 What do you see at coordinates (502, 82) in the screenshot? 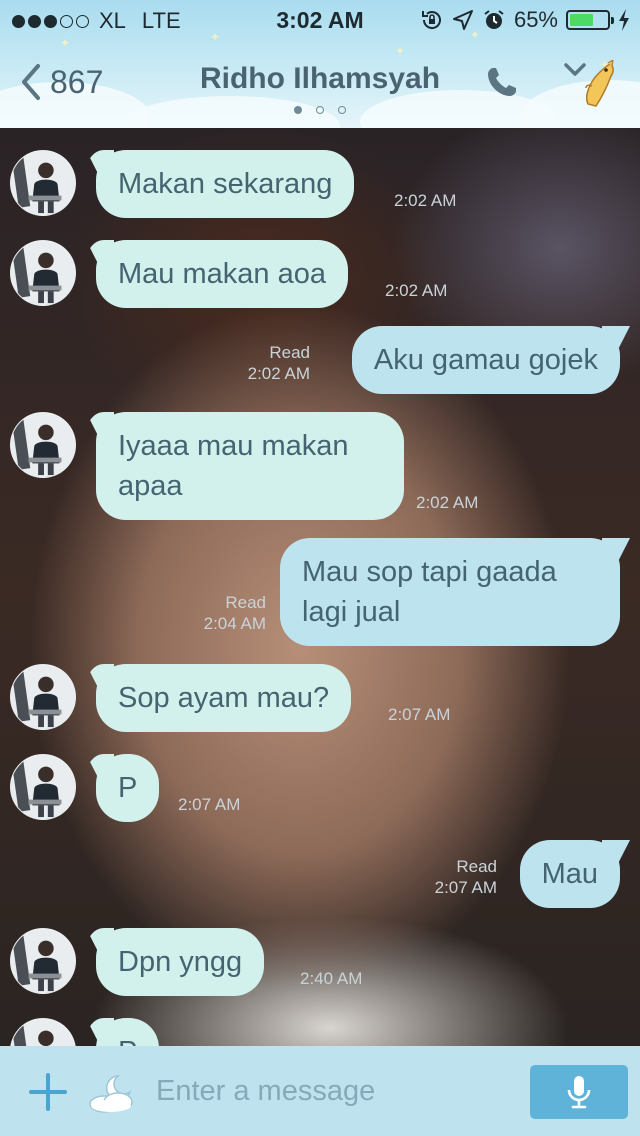
I see `phone-icon` at bounding box center [502, 82].